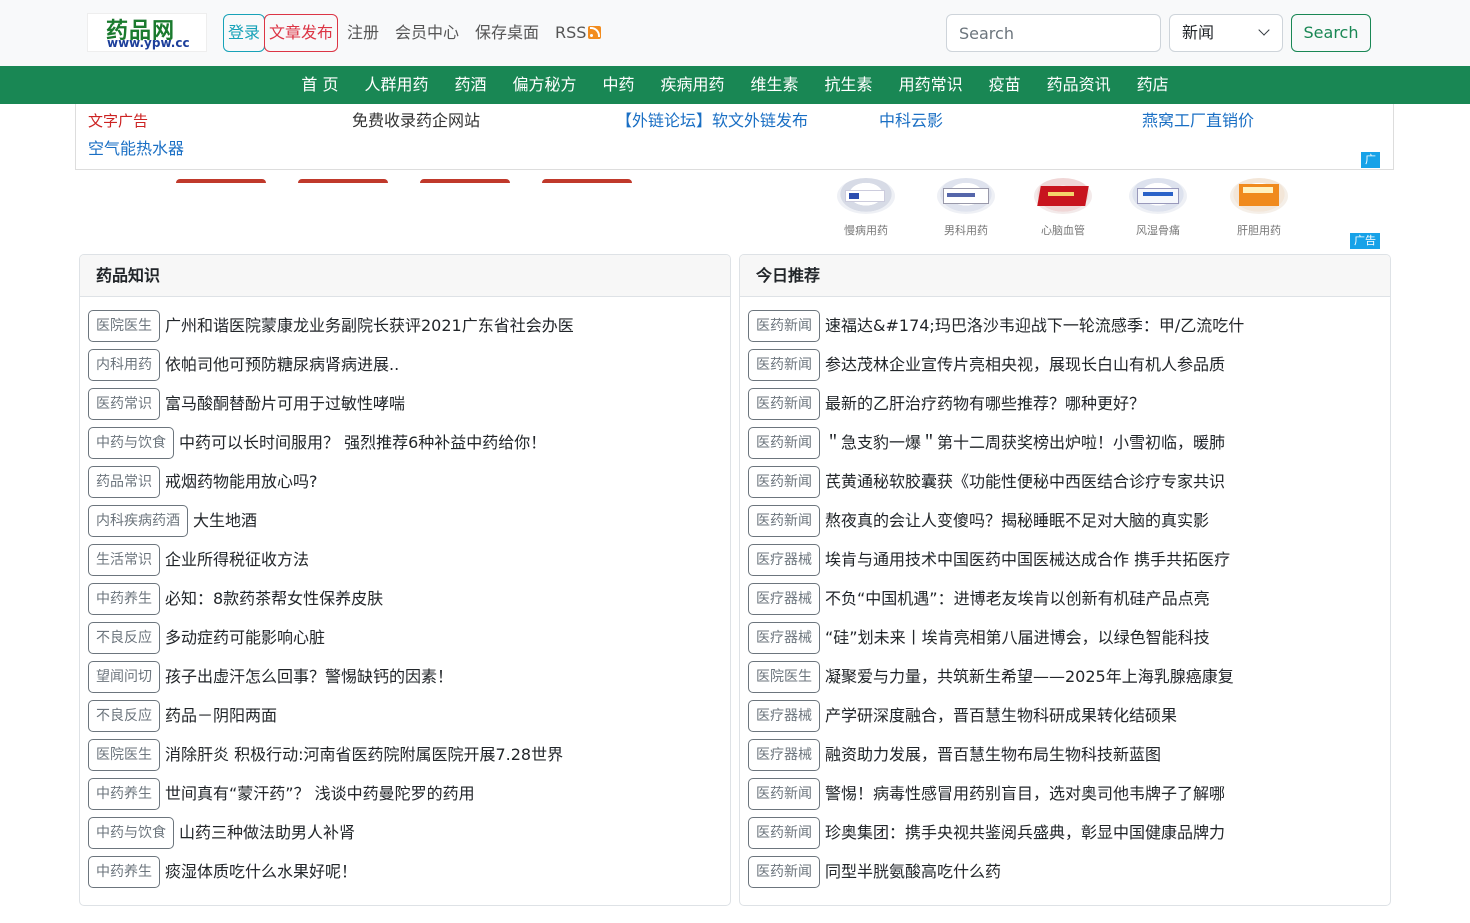 The height and width of the screenshot is (923, 1470). Describe the element at coordinates (913, 872) in the screenshot. I see `article-link: 同型半胱氨酸高吃什么药` at that location.